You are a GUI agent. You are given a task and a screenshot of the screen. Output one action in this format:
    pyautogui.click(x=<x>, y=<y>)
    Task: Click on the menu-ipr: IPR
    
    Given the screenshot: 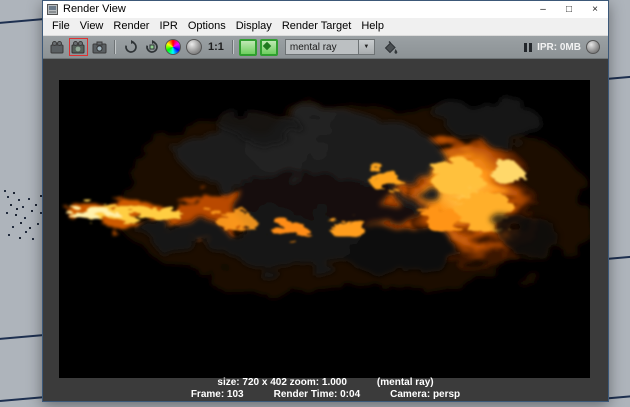 What is the action you would take?
    pyautogui.click(x=168, y=26)
    